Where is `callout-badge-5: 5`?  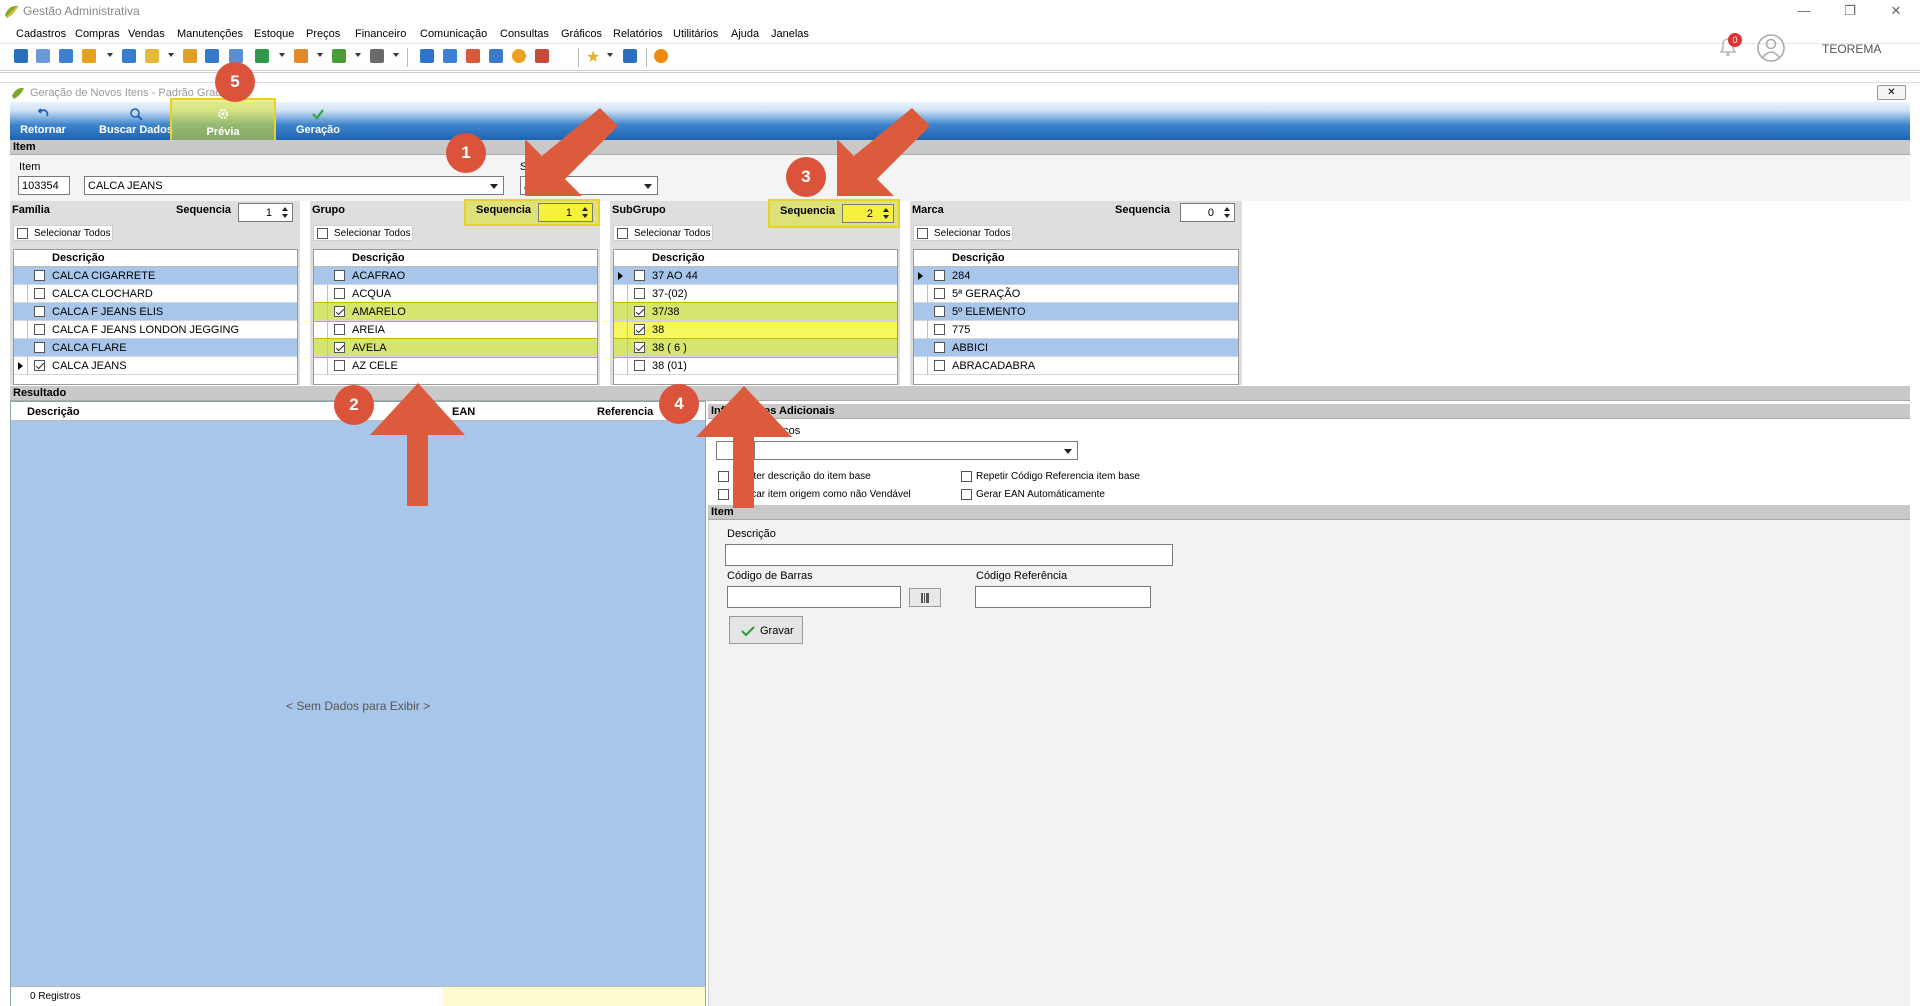 callout-badge-5: 5 is located at coordinates (235, 82).